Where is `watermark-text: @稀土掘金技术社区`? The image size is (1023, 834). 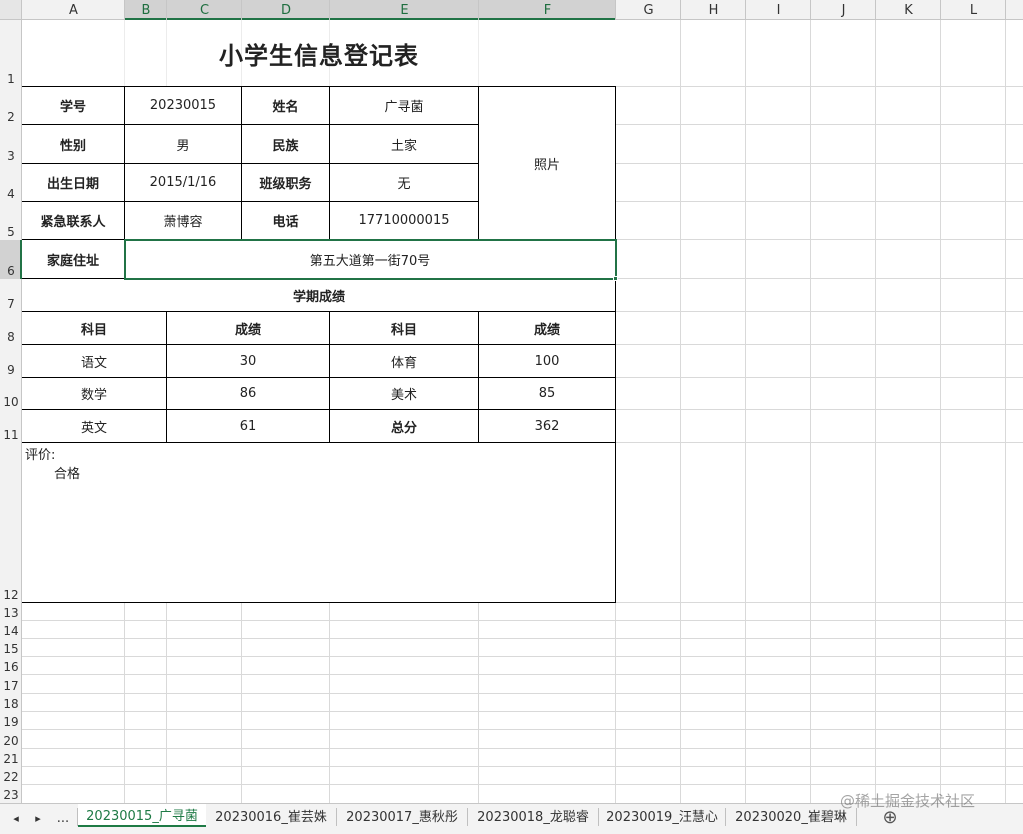 watermark-text: @稀土掘金技术社区 is located at coordinates (908, 801).